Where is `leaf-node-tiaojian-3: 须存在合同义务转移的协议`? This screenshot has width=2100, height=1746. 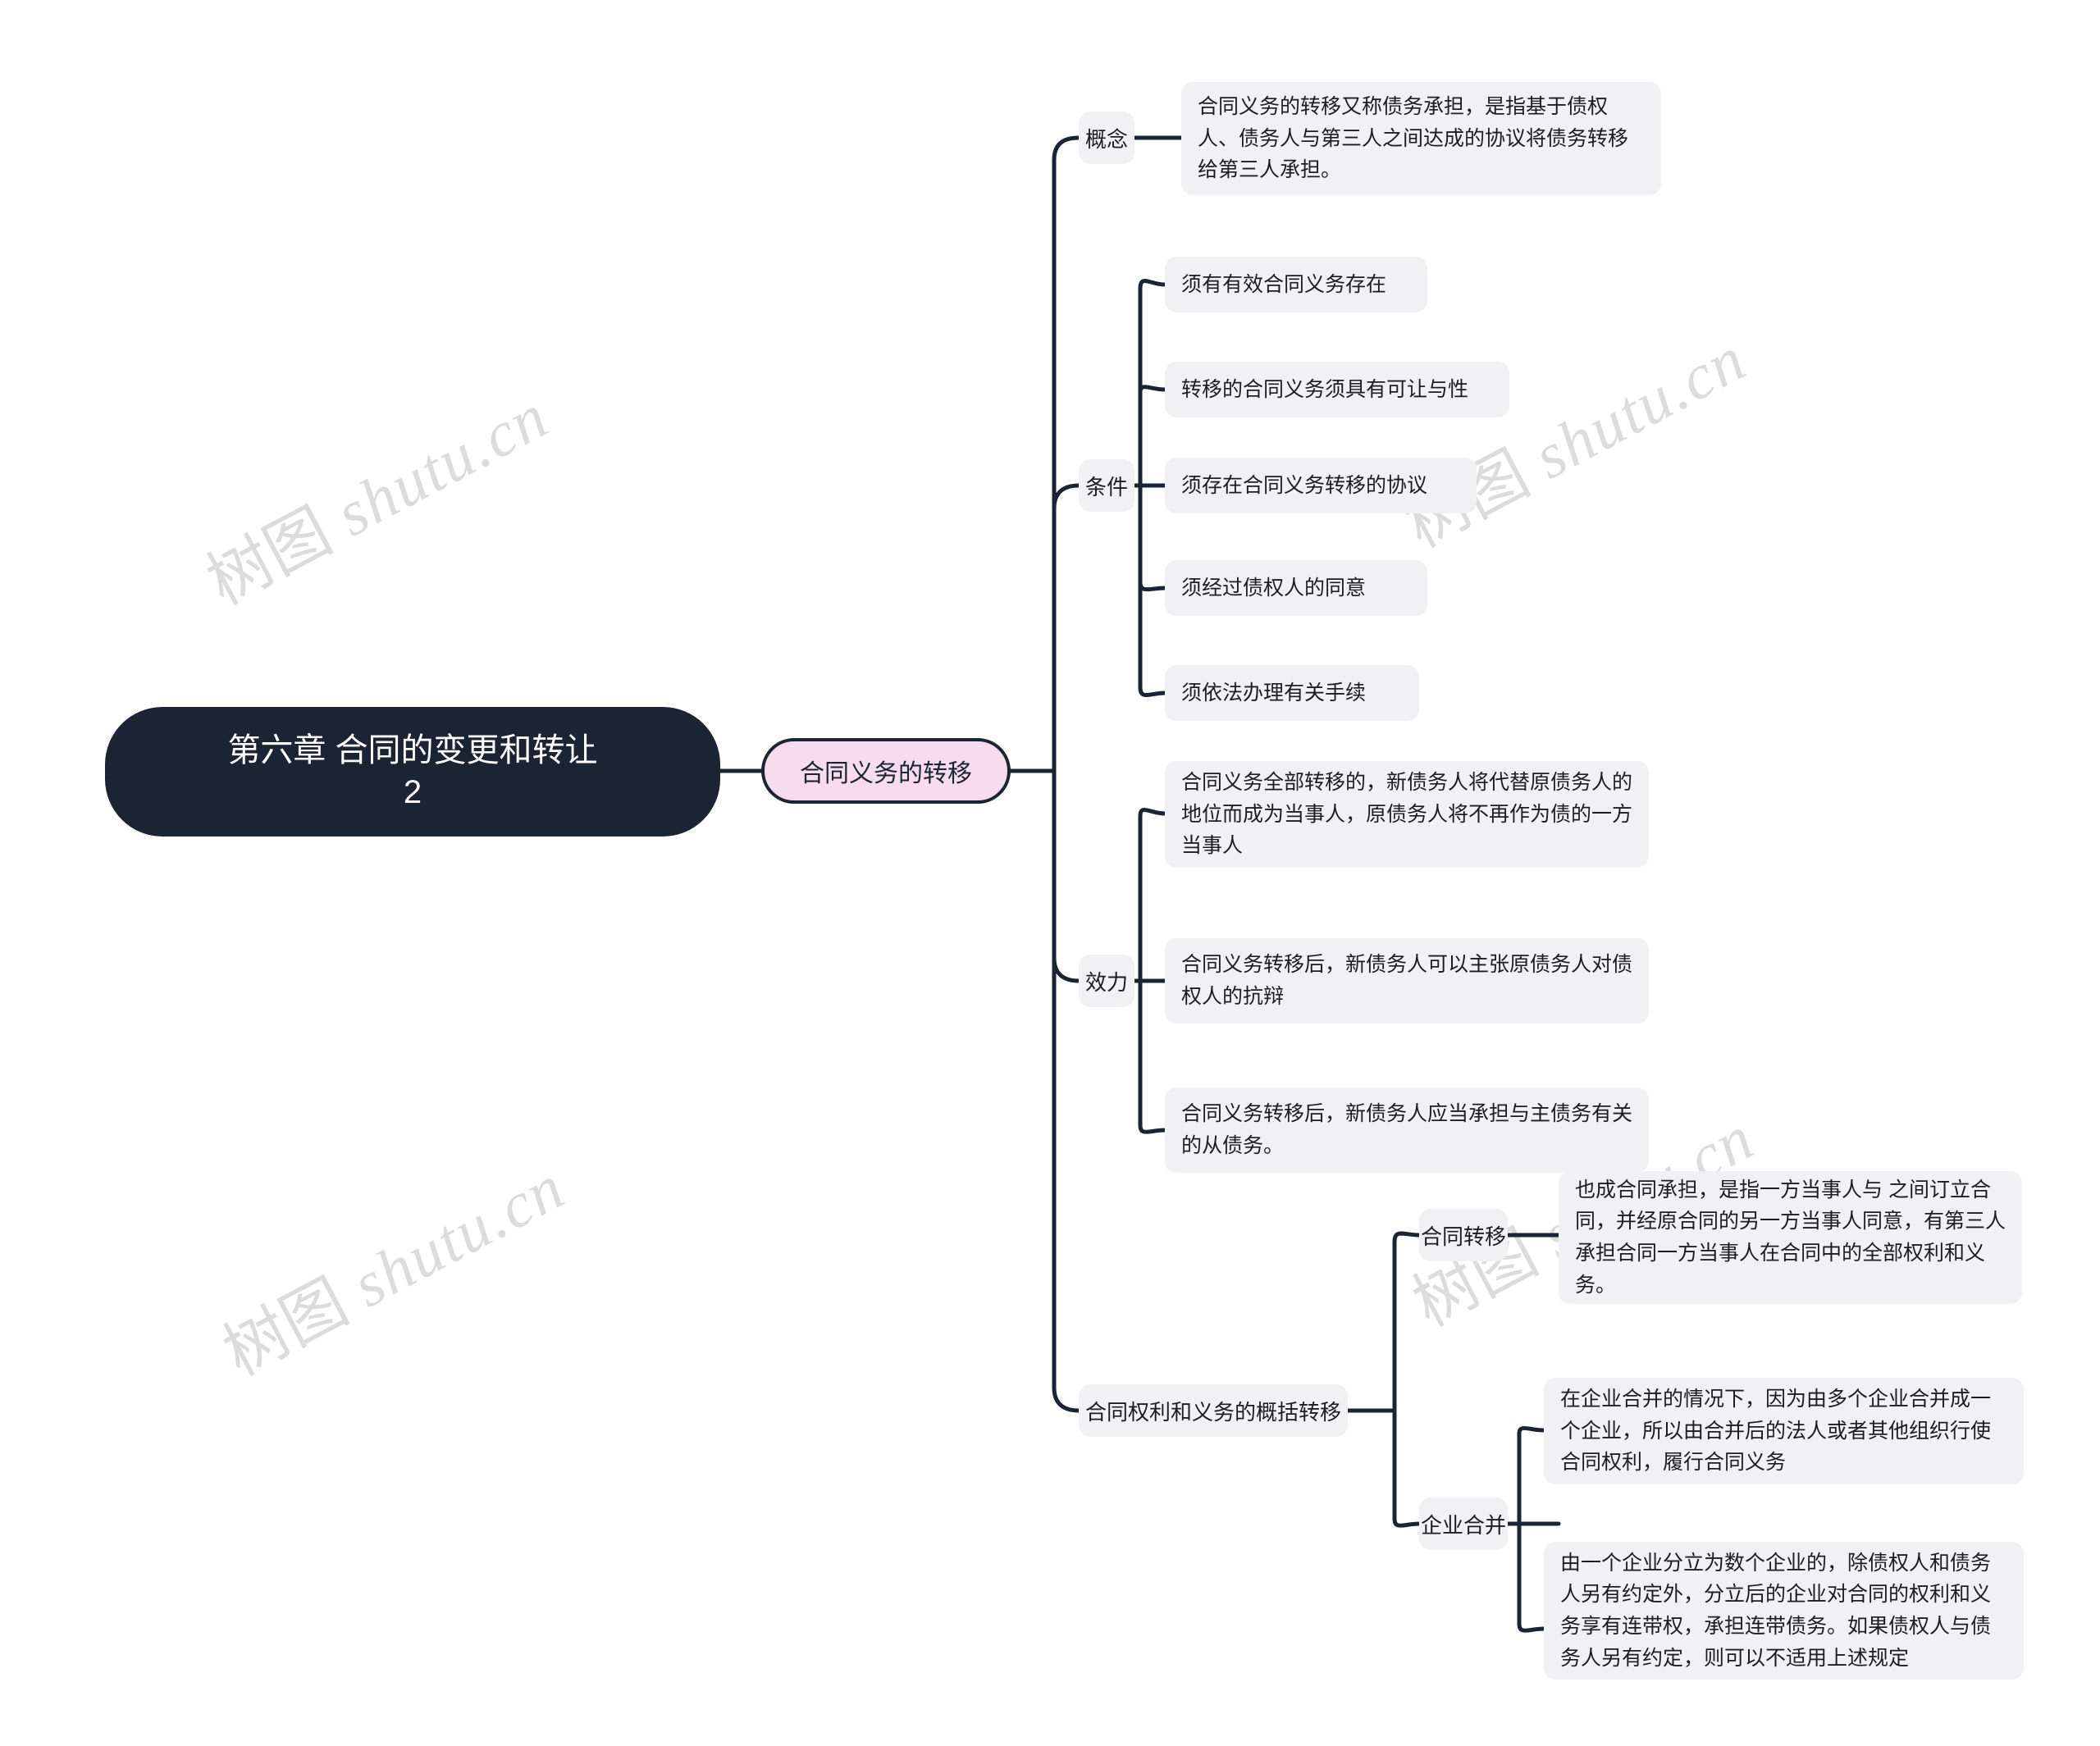 leaf-node-tiaojian-3: 须存在合同义务转移的协议 is located at coordinates (1321, 486).